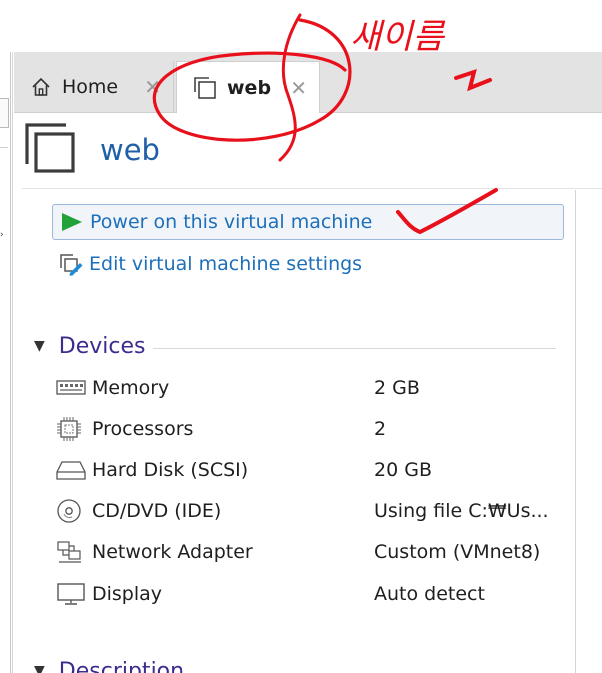 The width and height of the screenshot is (602, 673). What do you see at coordinates (316, 593) in the screenshot?
I see `device-row-display: Display Auto detect` at bounding box center [316, 593].